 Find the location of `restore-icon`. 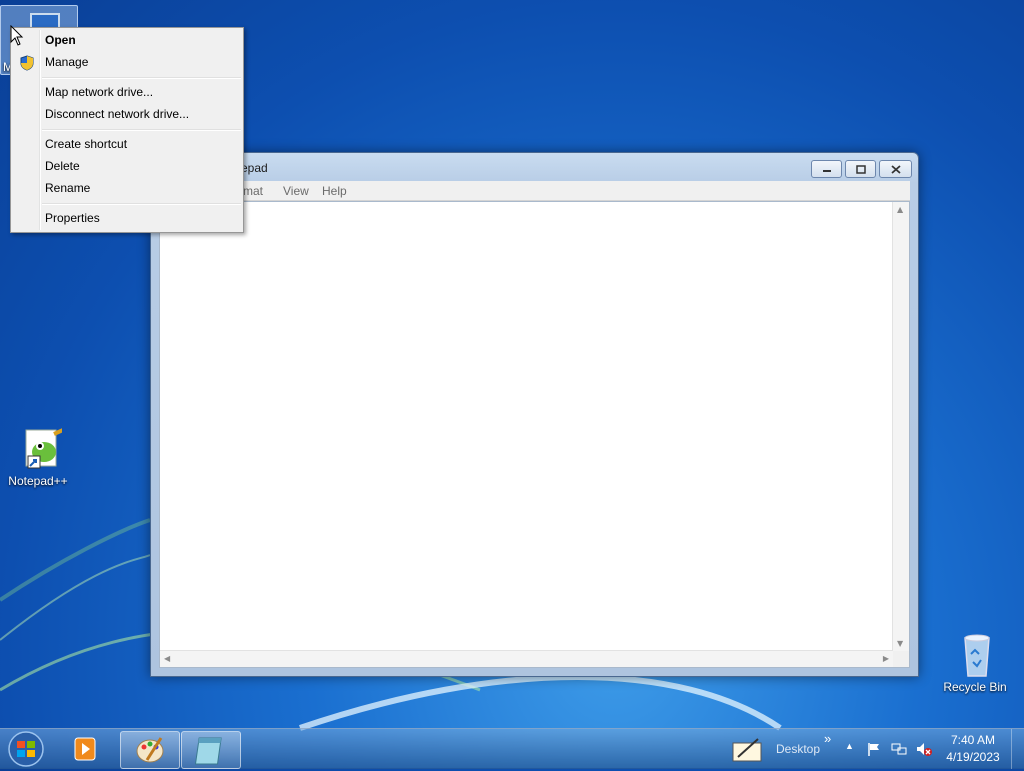

restore-icon is located at coordinates (860, 169).